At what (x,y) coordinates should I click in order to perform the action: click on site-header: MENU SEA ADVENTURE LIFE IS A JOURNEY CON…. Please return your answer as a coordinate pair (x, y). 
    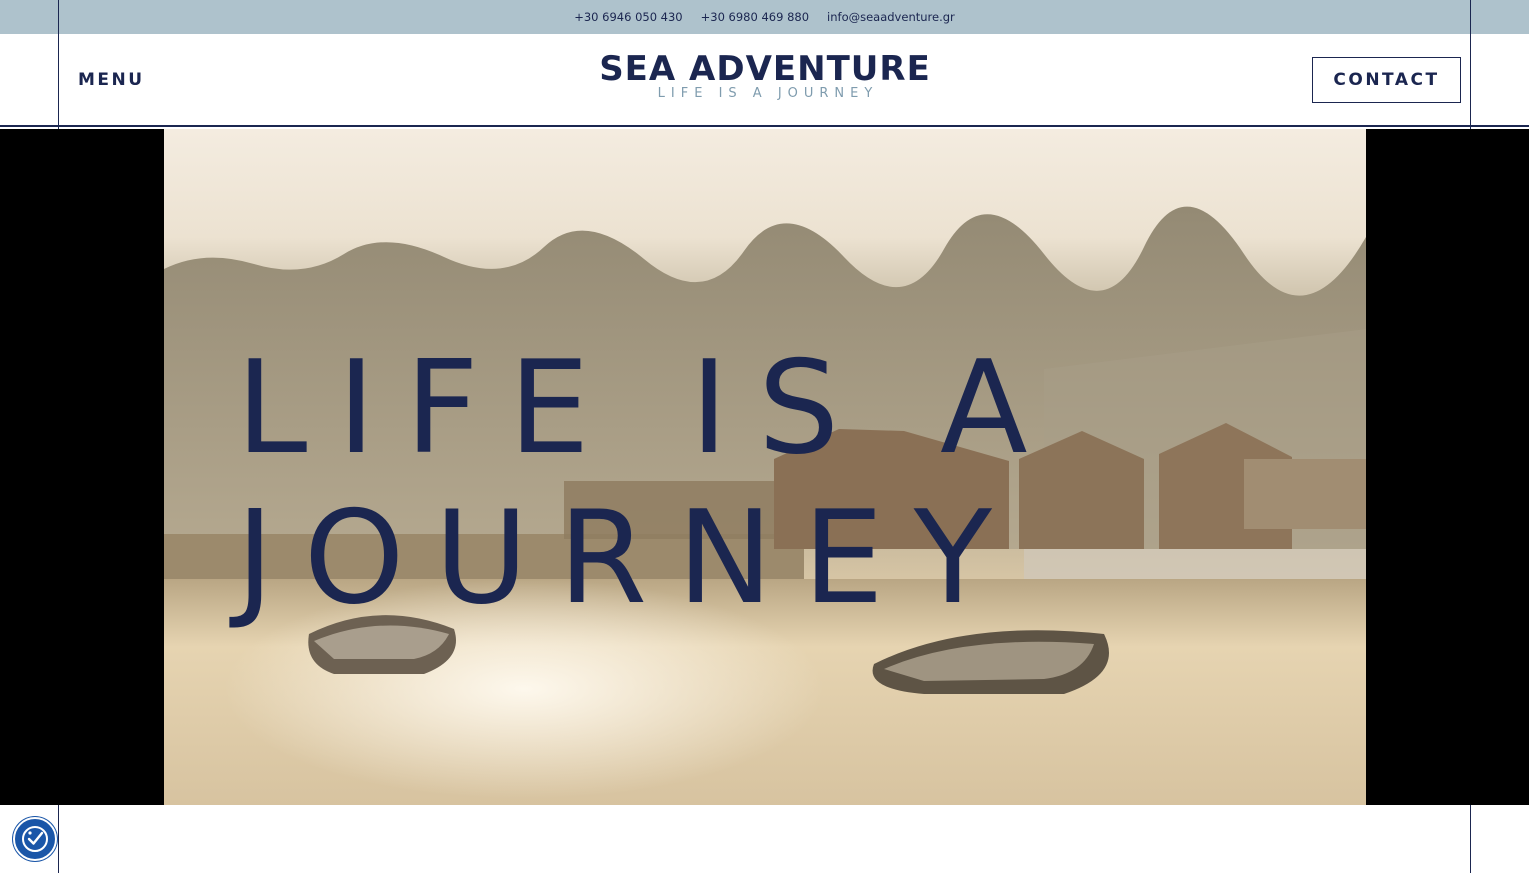
    Looking at the image, I should click on (764, 80).